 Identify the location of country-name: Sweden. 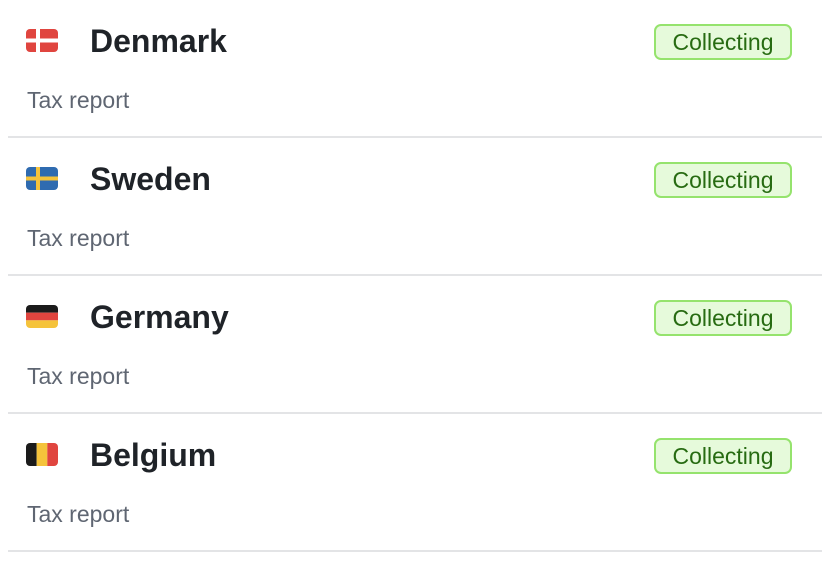
(150, 179).